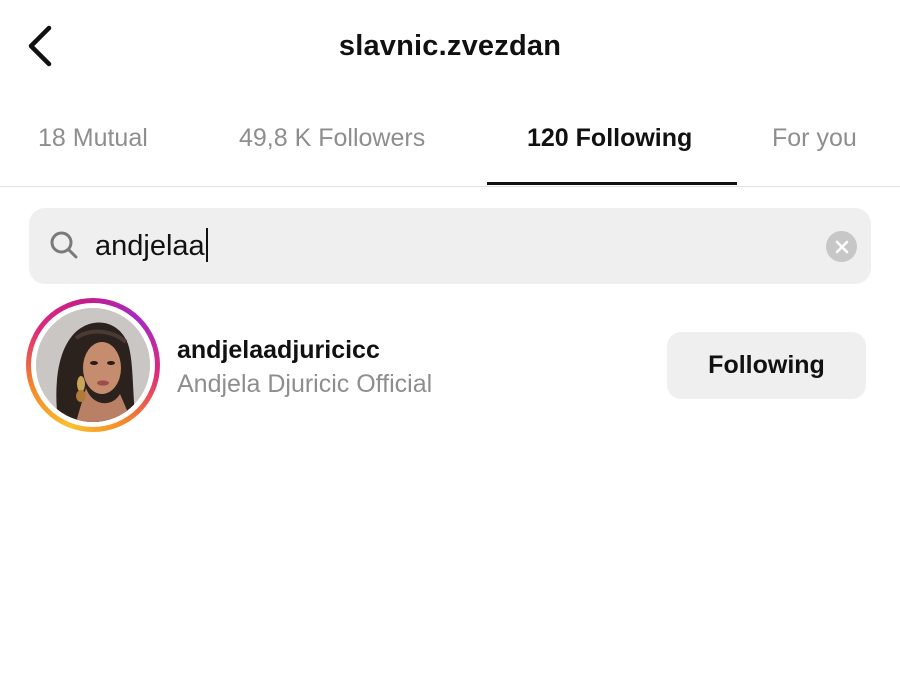 Image resolution: width=900 pixels, height=675 pixels. What do you see at coordinates (93, 138) in the screenshot?
I see `tab-mutual: 18 Mutual` at bounding box center [93, 138].